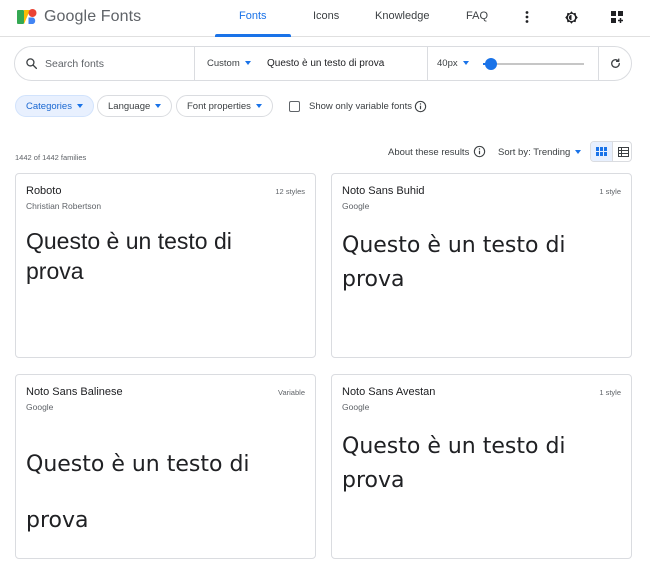 The image size is (650, 562). I want to click on grid-view-icon, so click(601, 151).